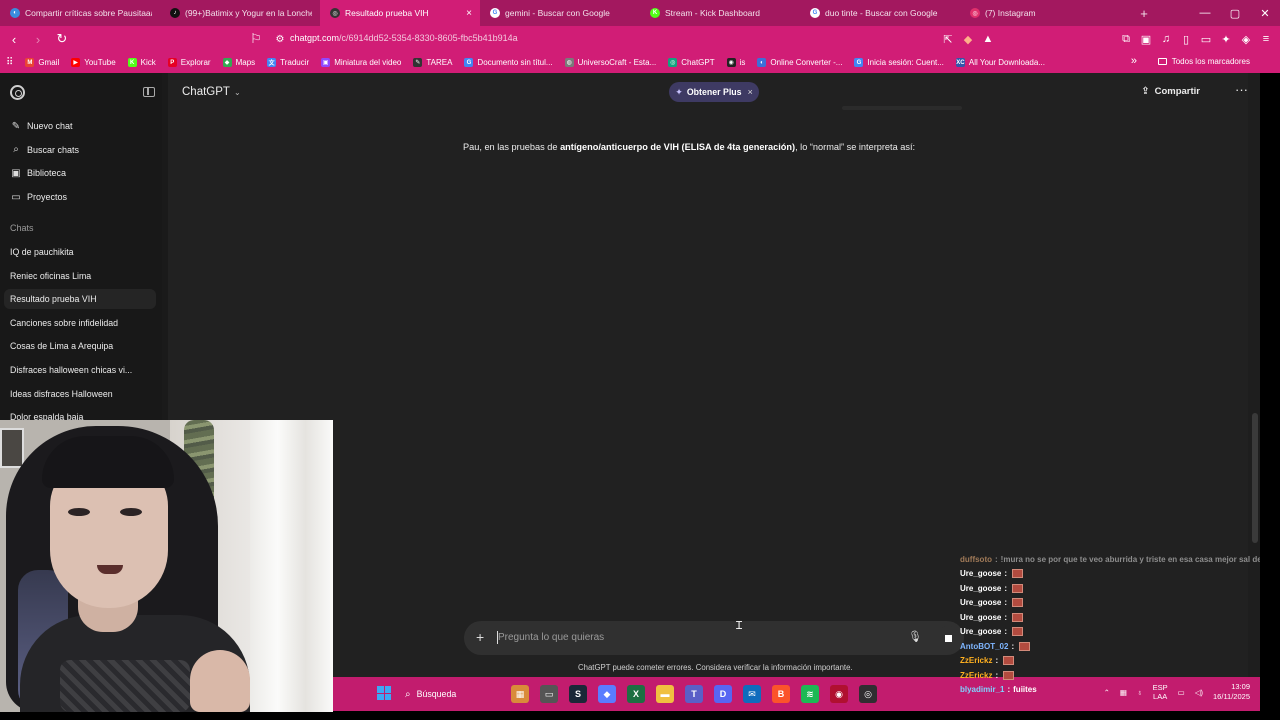 This screenshot has height=720, width=1280. What do you see at coordinates (578, 694) in the screenshot?
I see `steam-icon: S` at bounding box center [578, 694].